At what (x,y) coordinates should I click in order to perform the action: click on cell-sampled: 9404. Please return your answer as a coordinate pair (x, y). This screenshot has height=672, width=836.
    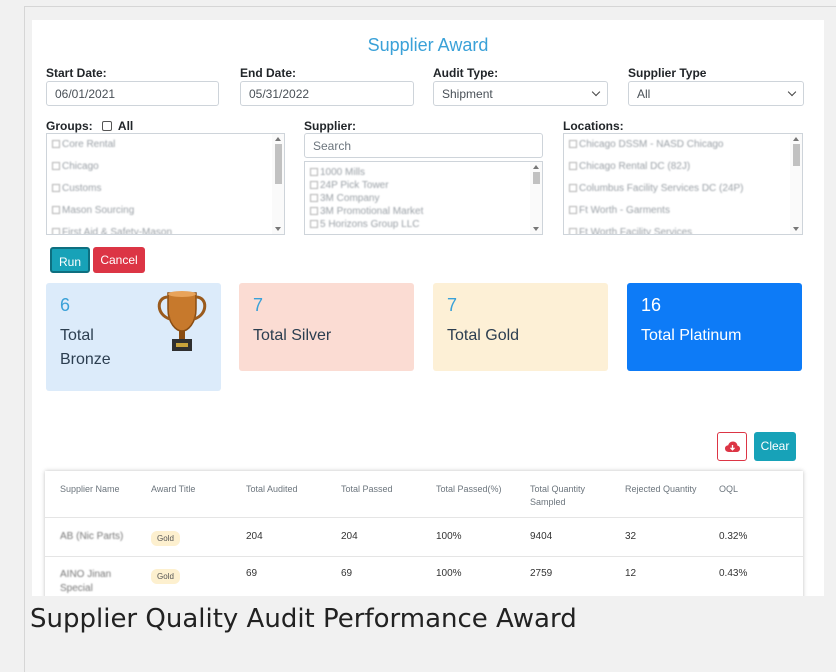
    Looking at the image, I should click on (541, 536).